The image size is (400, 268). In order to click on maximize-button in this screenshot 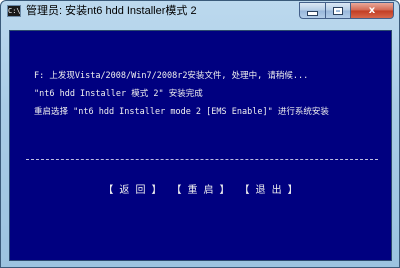, I will do `click(338, 10)`.